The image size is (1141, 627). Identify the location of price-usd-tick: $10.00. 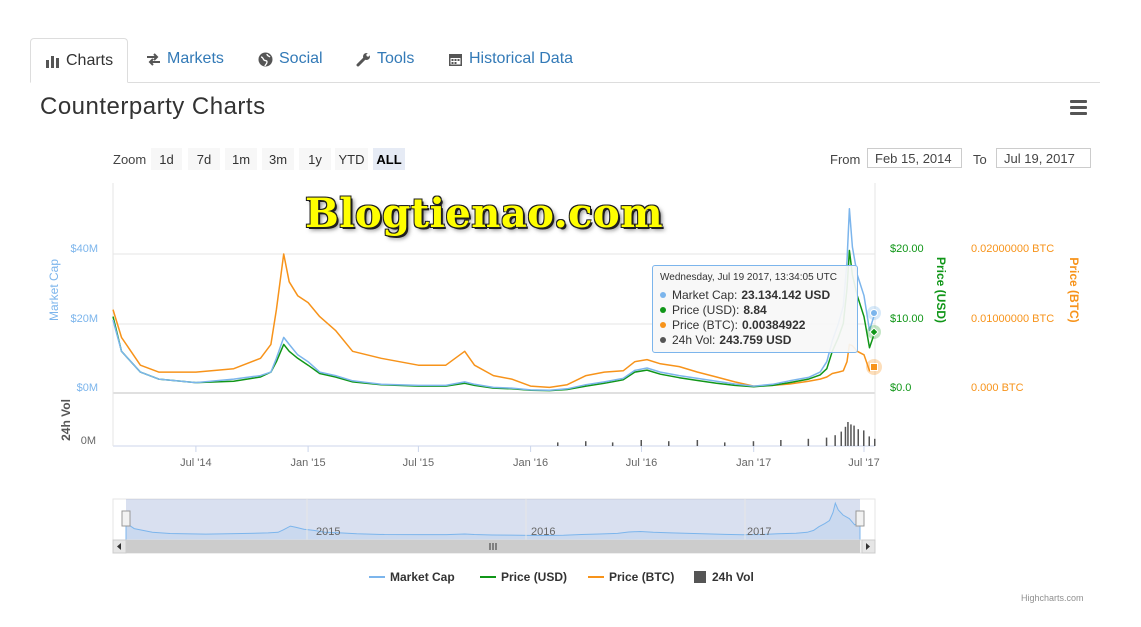
(907, 319).